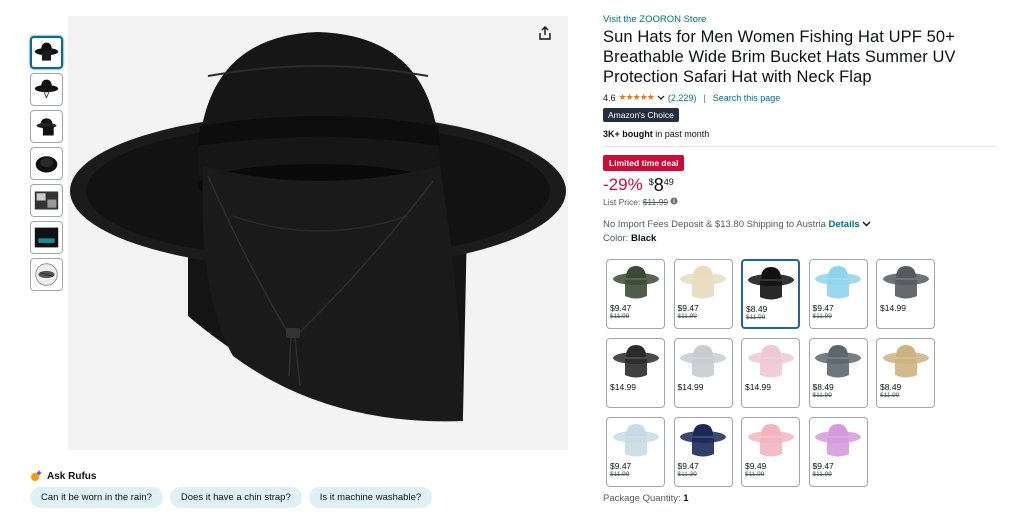  I want to click on store-link: Visit the ZOORON Store, so click(800, 19).